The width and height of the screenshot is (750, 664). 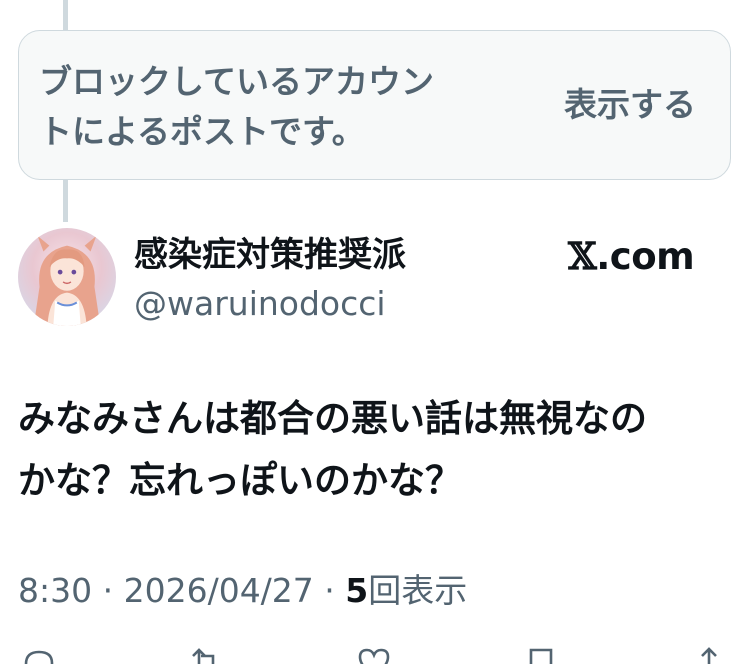 What do you see at coordinates (645, 256) in the screenshot?
I see `brand-domain: .com` at bounding box center [645, 256].